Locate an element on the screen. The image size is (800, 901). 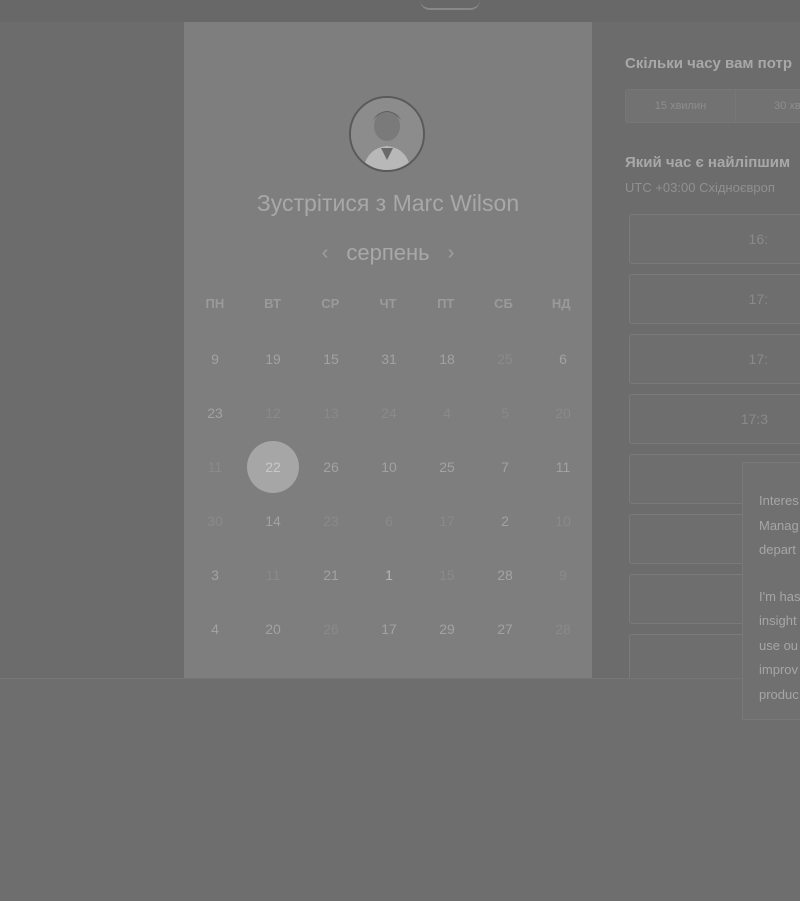
popup-line: I'm has is located at coordinates (779, 596).